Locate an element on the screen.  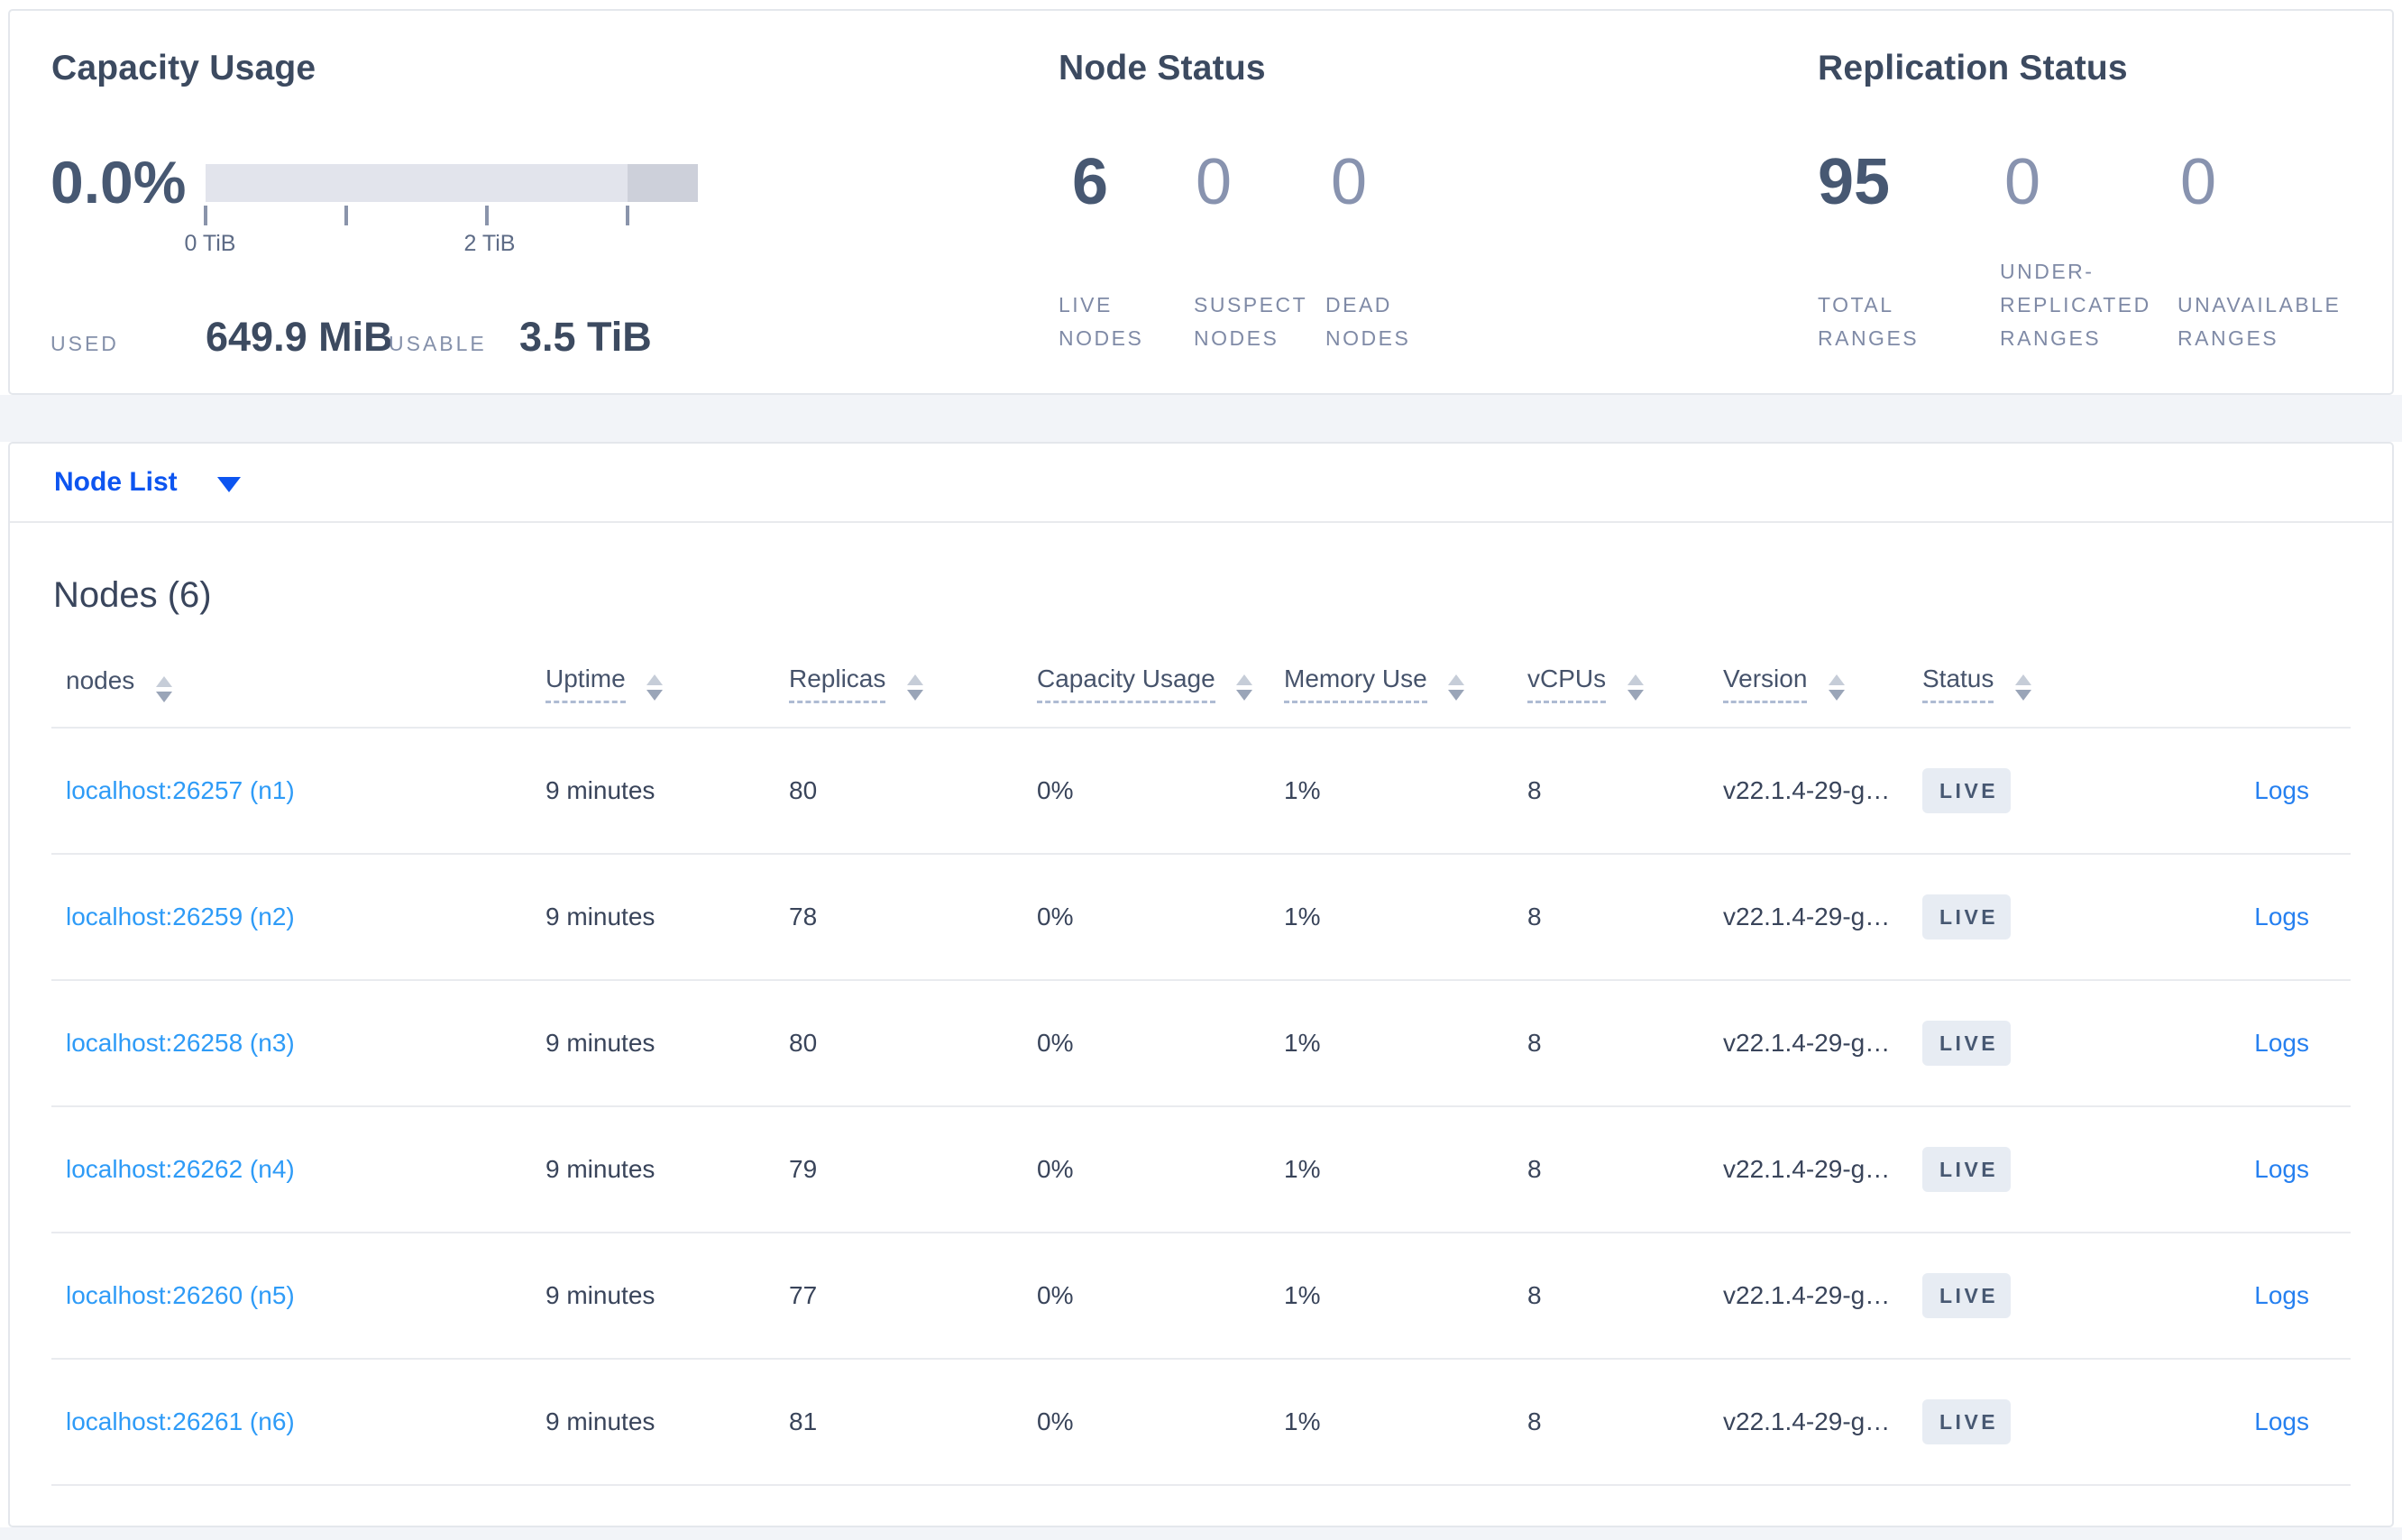
usable-label: USABLE is located at coordinates (438, 343).